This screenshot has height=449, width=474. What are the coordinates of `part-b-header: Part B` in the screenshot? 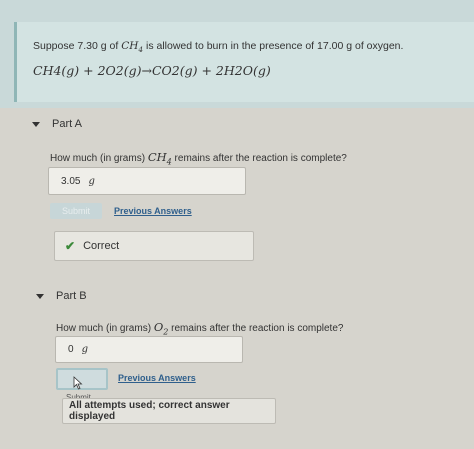 It's located at (61, 296).